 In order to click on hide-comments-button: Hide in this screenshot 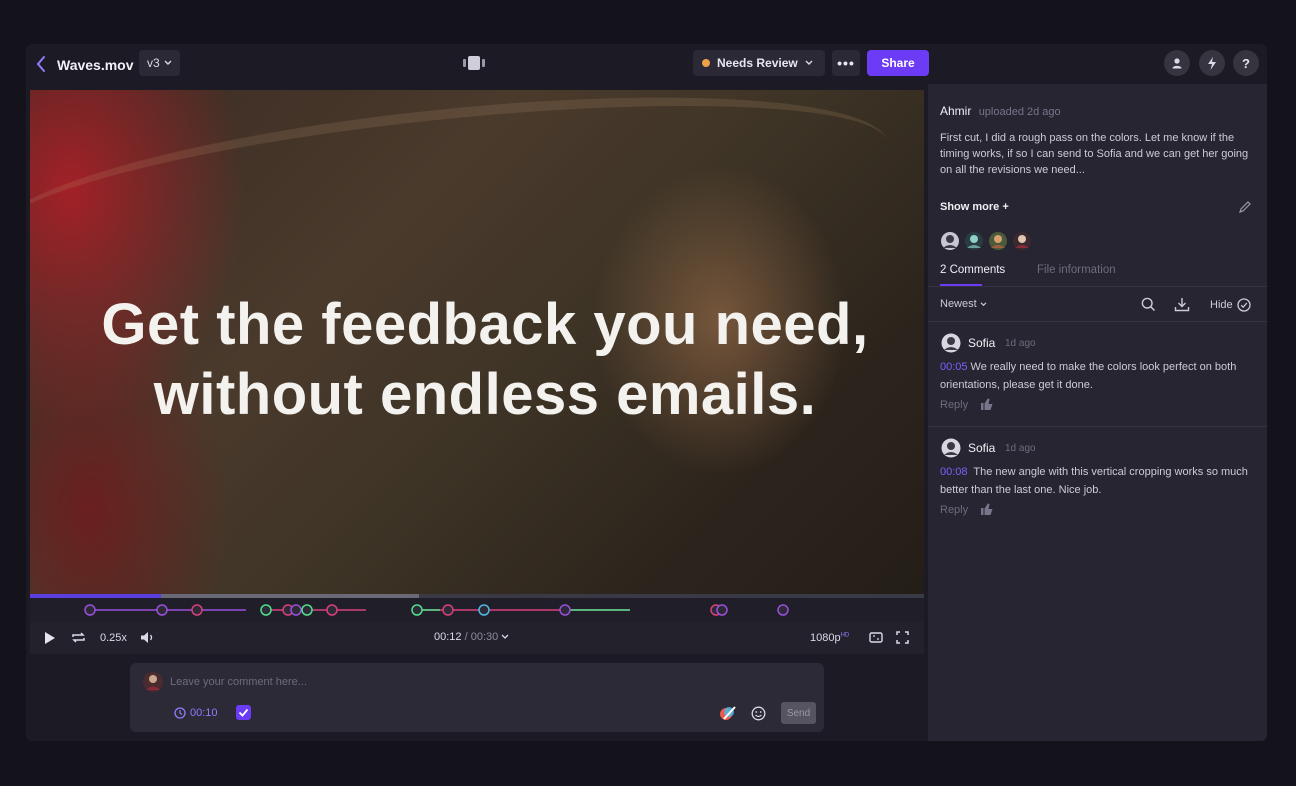, I will do `click(1230, 305)`.